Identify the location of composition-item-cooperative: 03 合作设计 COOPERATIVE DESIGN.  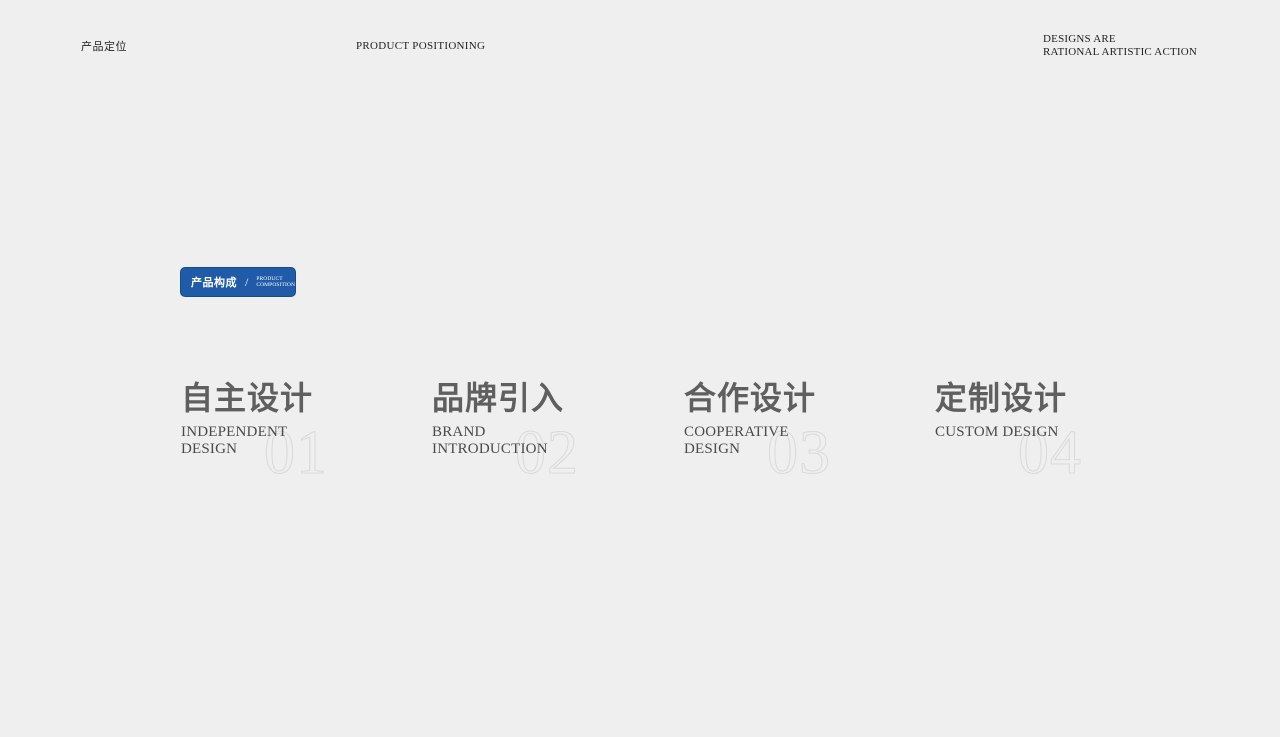
(804, 436).